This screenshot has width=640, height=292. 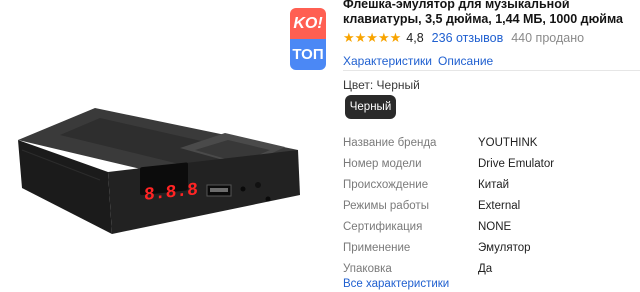 I want to click on spec-value: YOUTHINK, so click(x=508, y=142).